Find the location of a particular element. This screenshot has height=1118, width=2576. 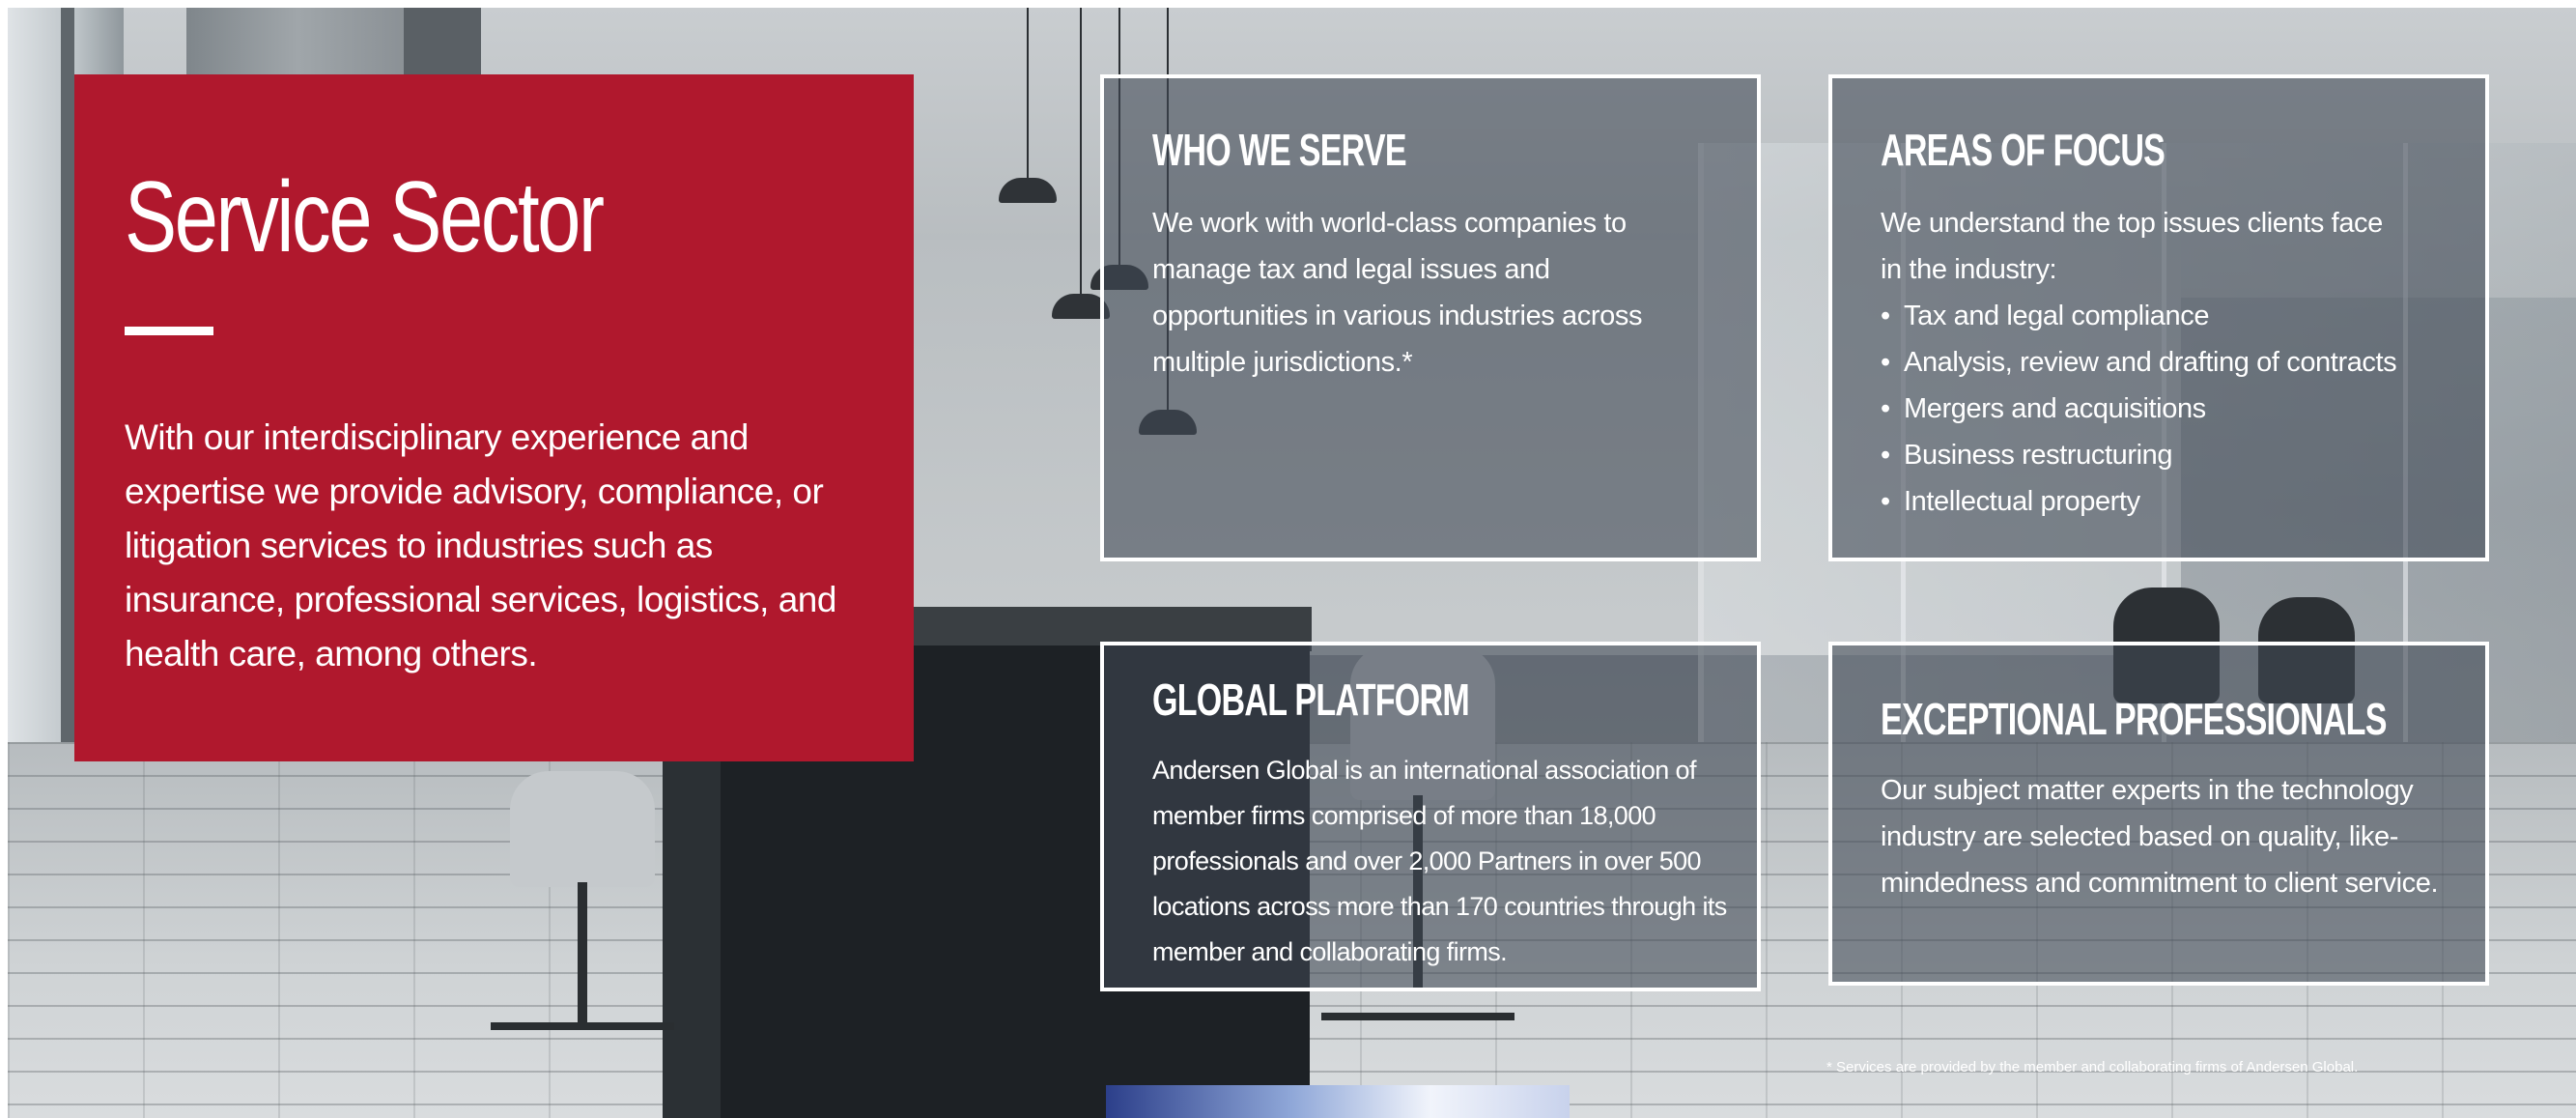

title-divider is located at coordinates (169, 331).